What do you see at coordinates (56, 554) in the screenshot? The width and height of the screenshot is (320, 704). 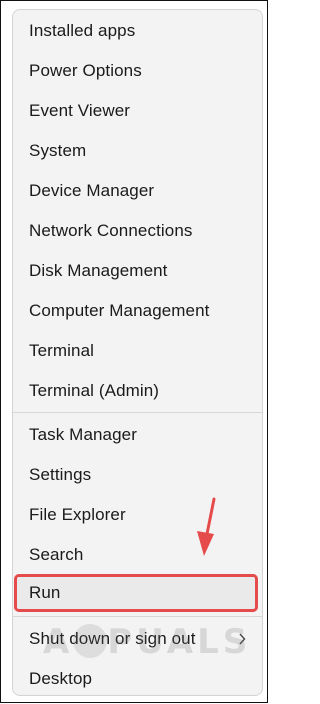 I see `menu-item-label: Search` at bounding box center [56, 554].